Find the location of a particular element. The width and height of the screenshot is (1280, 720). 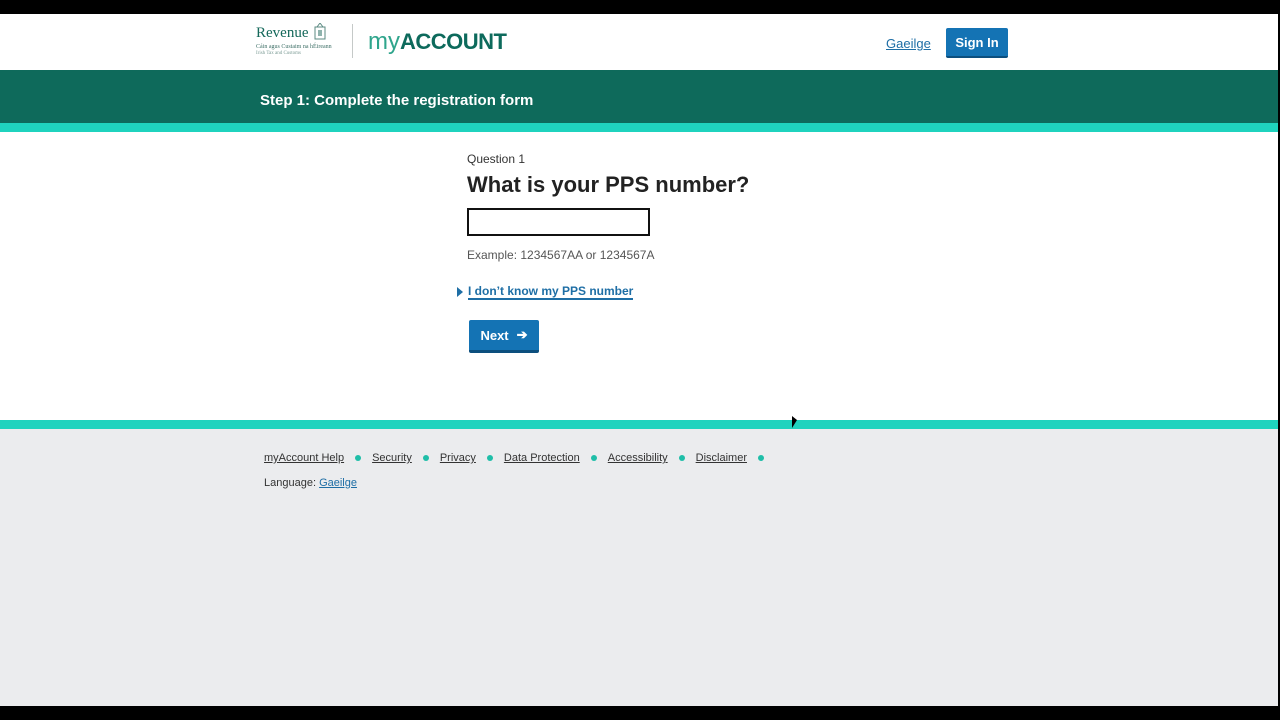

logo-subtitle-irish: Cáin agus Custaim na hÉireann is located at coordinates (294, 47).